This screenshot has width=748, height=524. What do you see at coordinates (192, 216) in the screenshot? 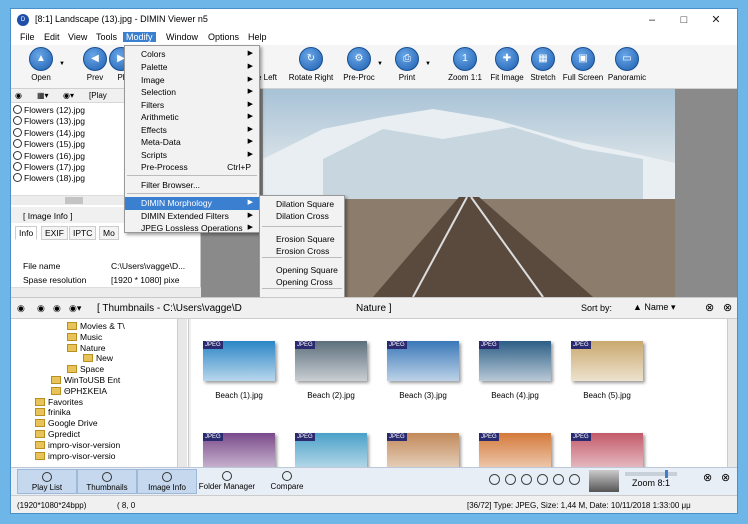
I see `modify-menu-item-dimin-extended-filters: DIMIN Extended Filters ▶` at bounding box center [192, 216].